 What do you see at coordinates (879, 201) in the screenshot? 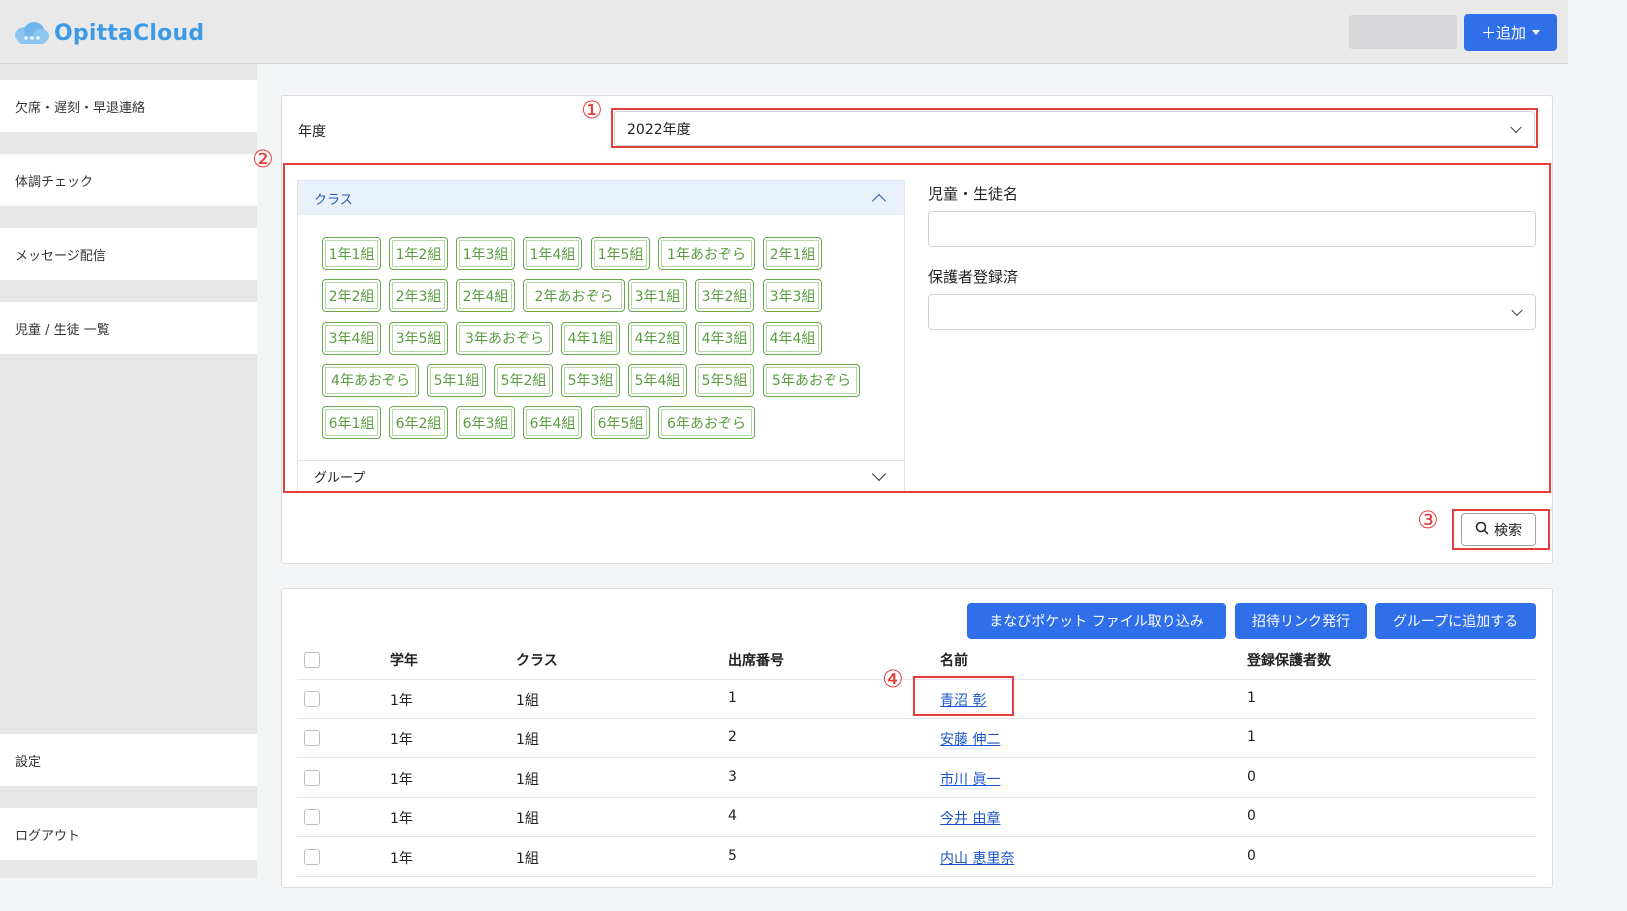
I see `chevron-up-icon` at bounding box center [879, 201].